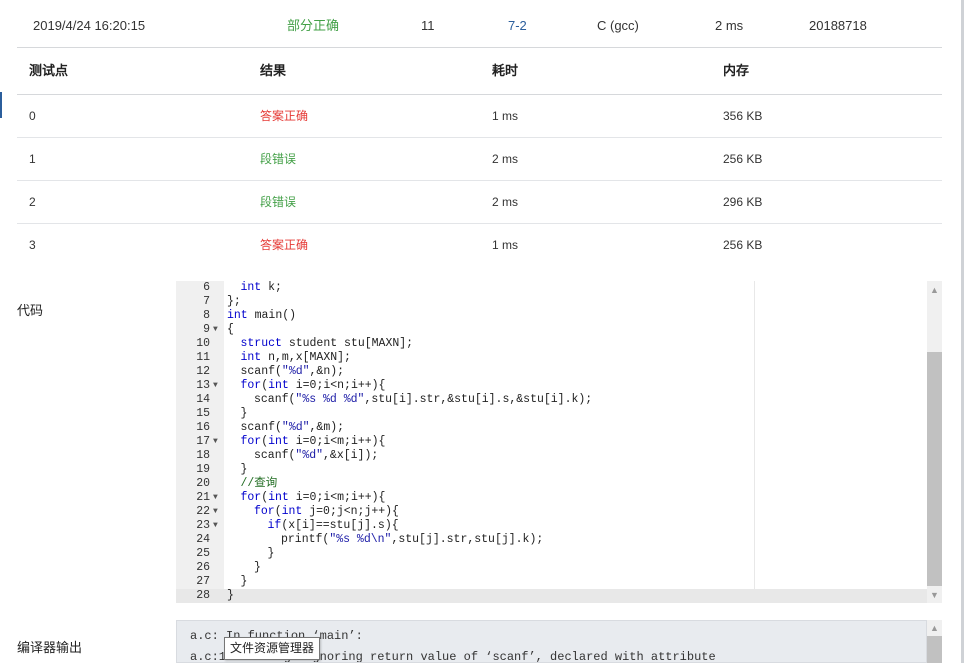 The height and width of the screenshot is (663, 964). What do you see at coordinates (934, 649) in the screenshot?
I see `output-scrollbar-thumb` at bounding box center [934, 649].